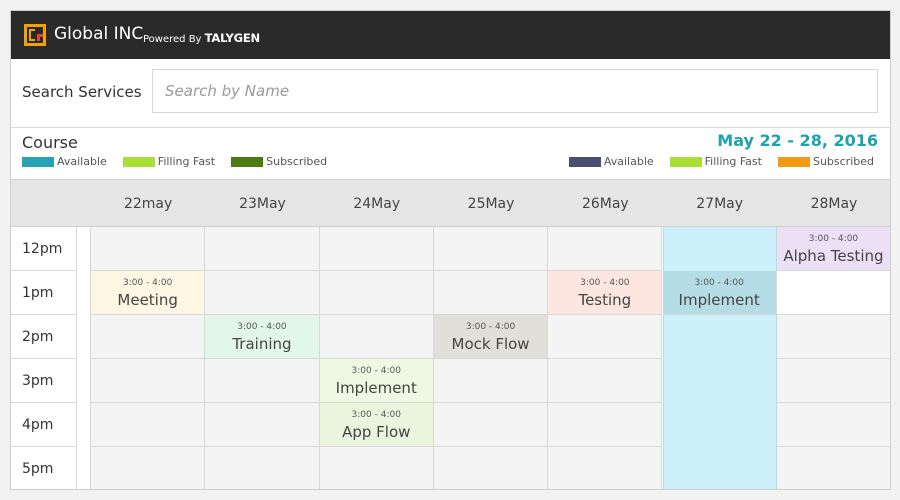 This screenshot has height=500, width=900. Describe the element at coordinates (719, 358) in the screenshot. I see `availability-block` at that location.